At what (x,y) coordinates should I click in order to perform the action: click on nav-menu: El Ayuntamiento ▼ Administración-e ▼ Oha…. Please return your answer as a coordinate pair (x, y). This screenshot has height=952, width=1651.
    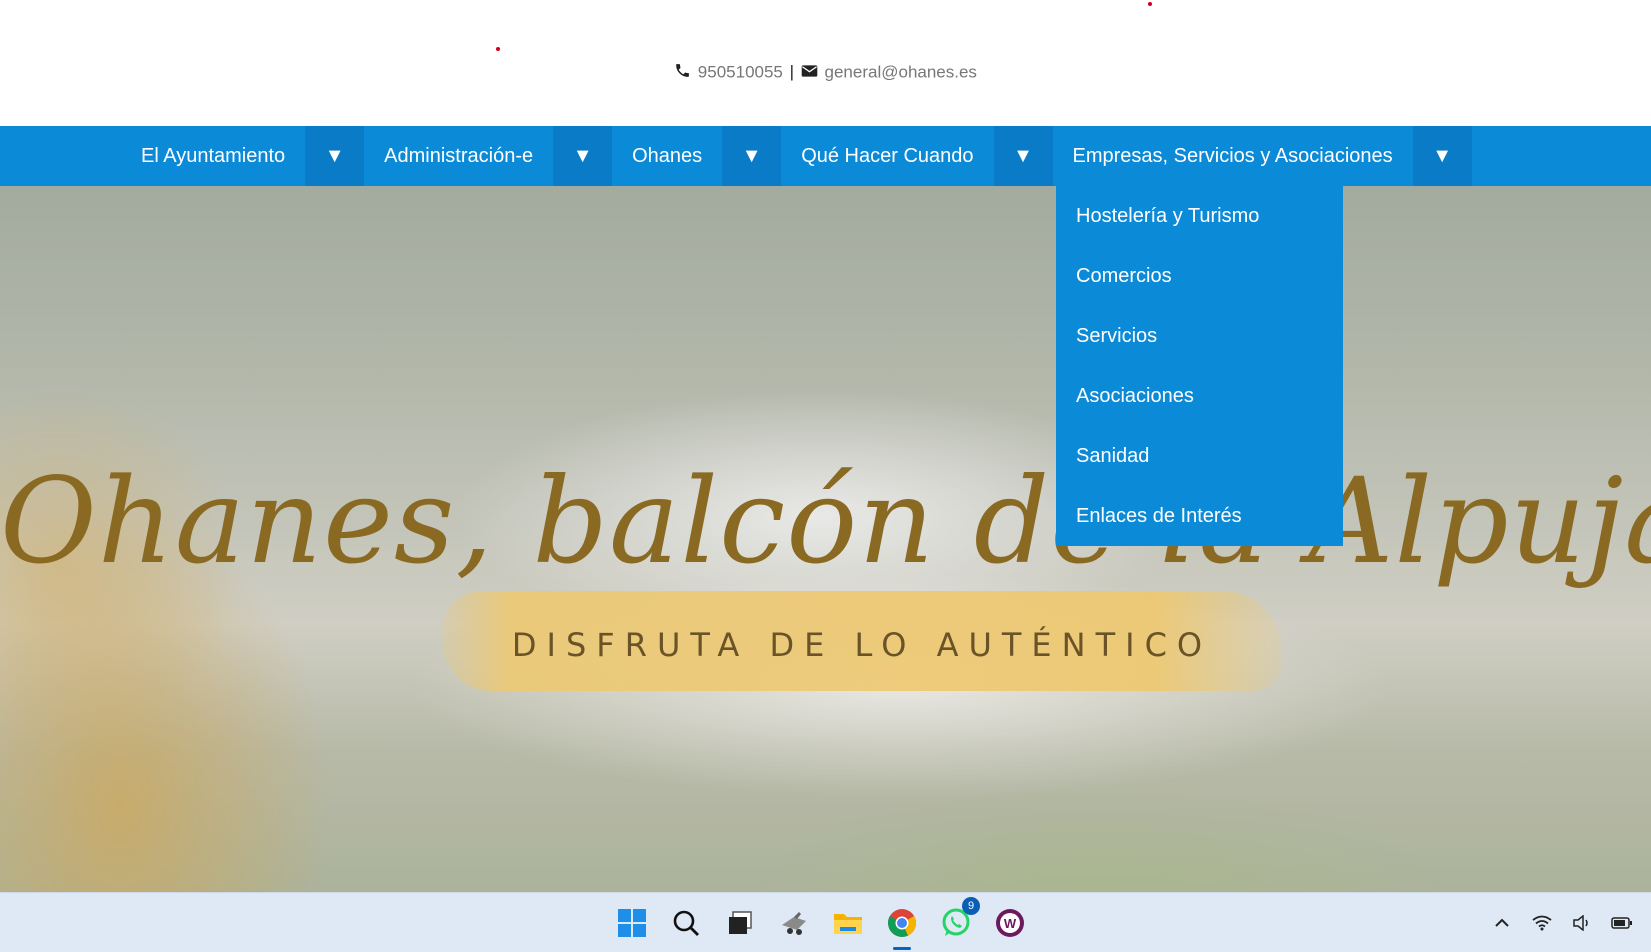
    Looking at the image, I should click on (796, 156).